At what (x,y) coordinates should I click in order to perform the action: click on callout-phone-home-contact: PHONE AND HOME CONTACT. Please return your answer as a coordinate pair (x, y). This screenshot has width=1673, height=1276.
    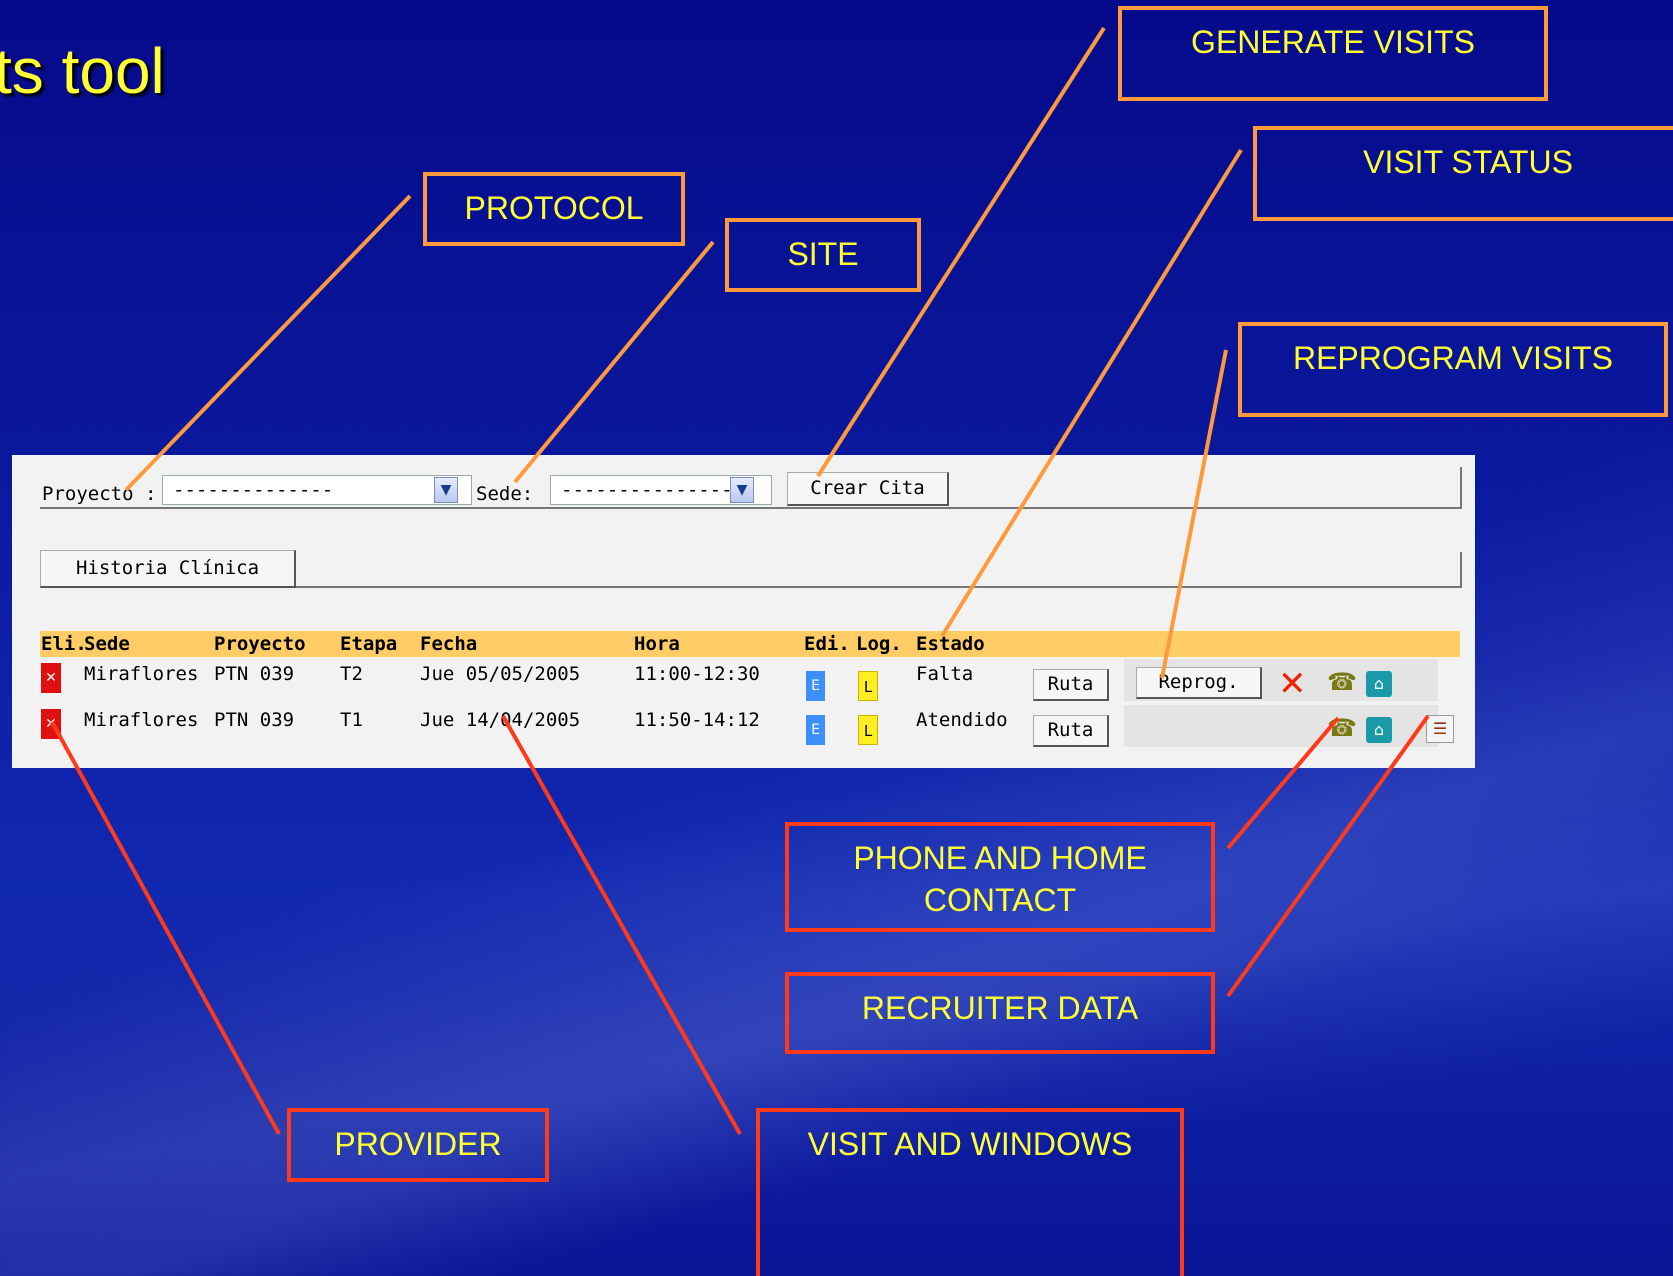
    Looking at the image, I should click on (1000, 877).